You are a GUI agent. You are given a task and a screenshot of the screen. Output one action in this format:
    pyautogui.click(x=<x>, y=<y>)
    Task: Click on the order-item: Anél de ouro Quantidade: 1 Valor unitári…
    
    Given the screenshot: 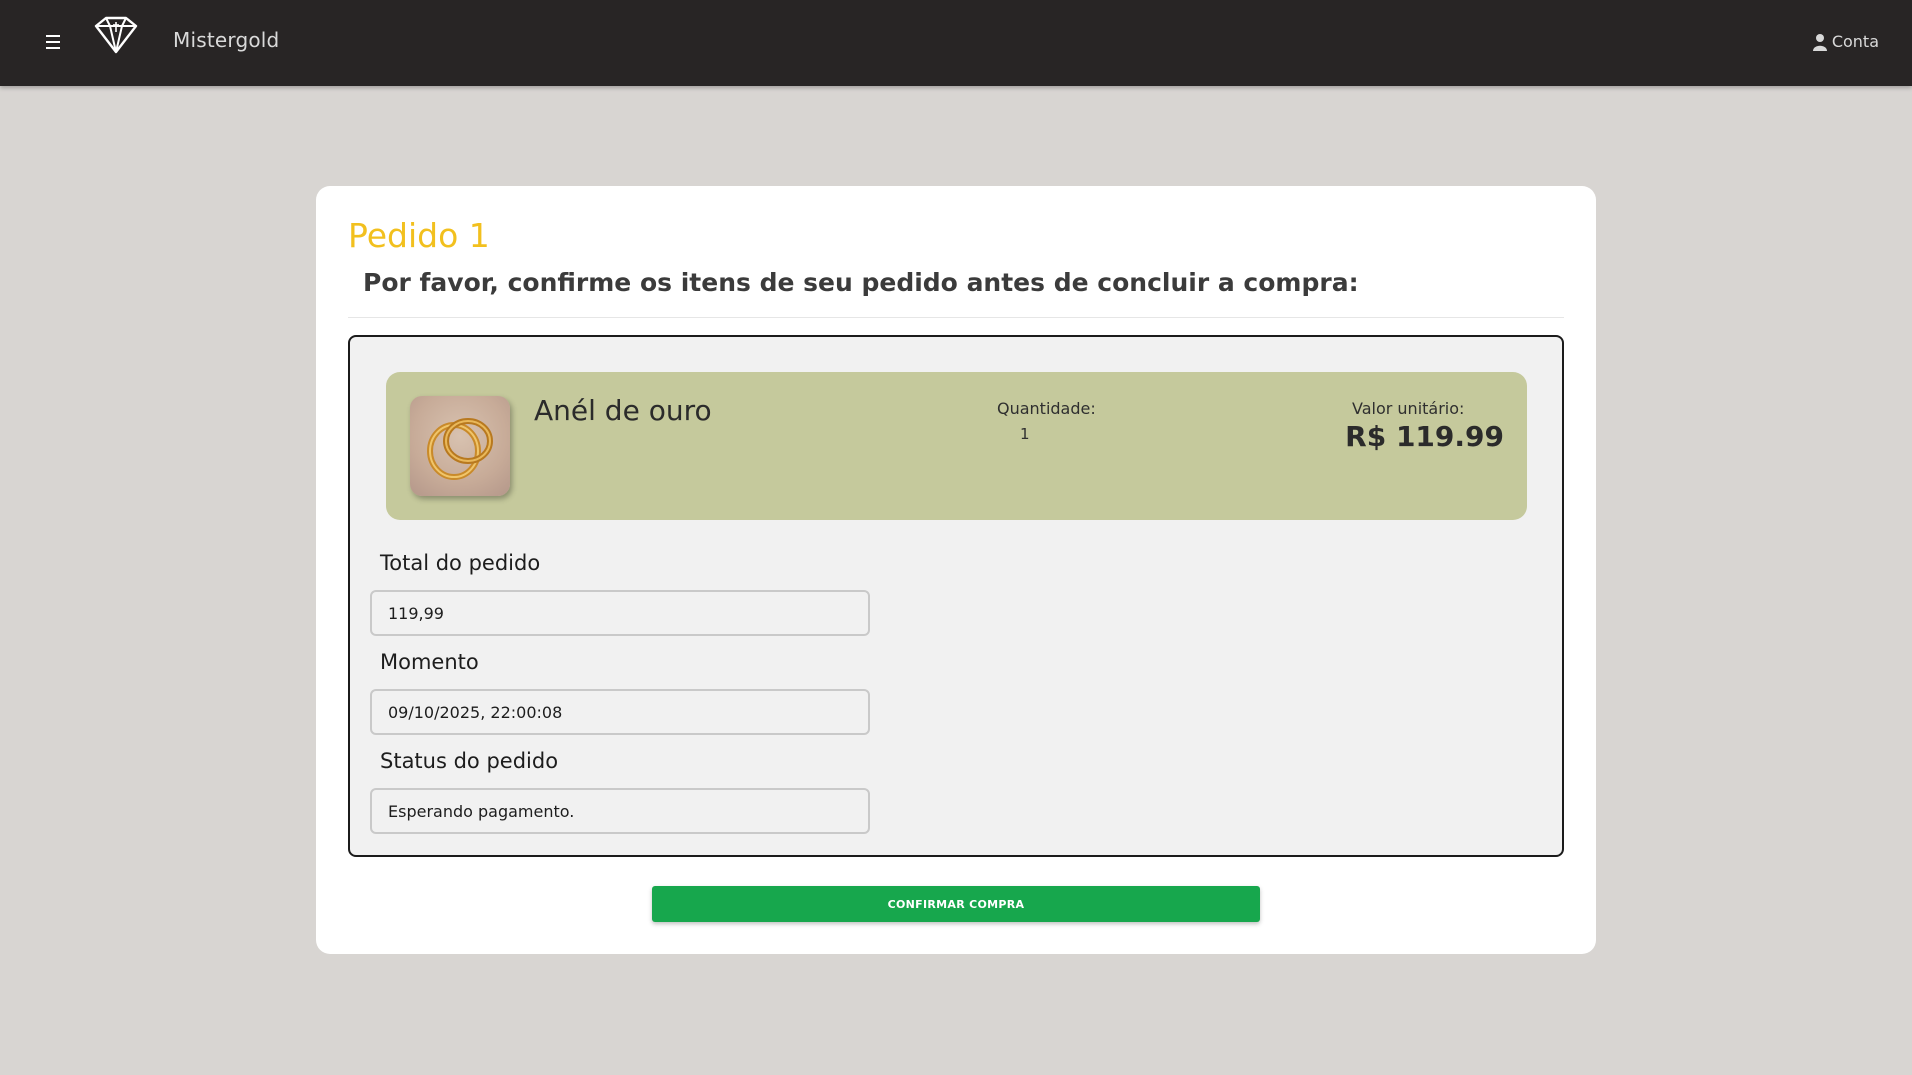 What is the action you would take?
    pyautogui.click(x=956, y=446)
    